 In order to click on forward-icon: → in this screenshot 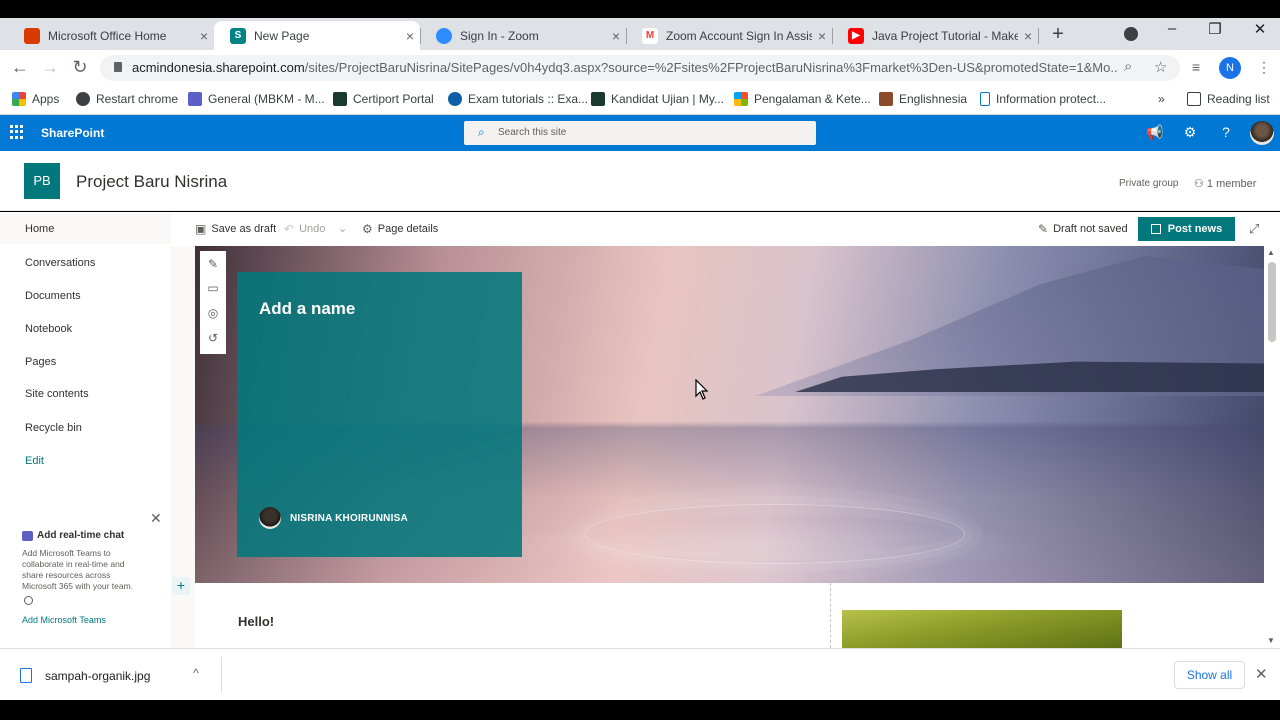, I will do `click(50, 67)`.